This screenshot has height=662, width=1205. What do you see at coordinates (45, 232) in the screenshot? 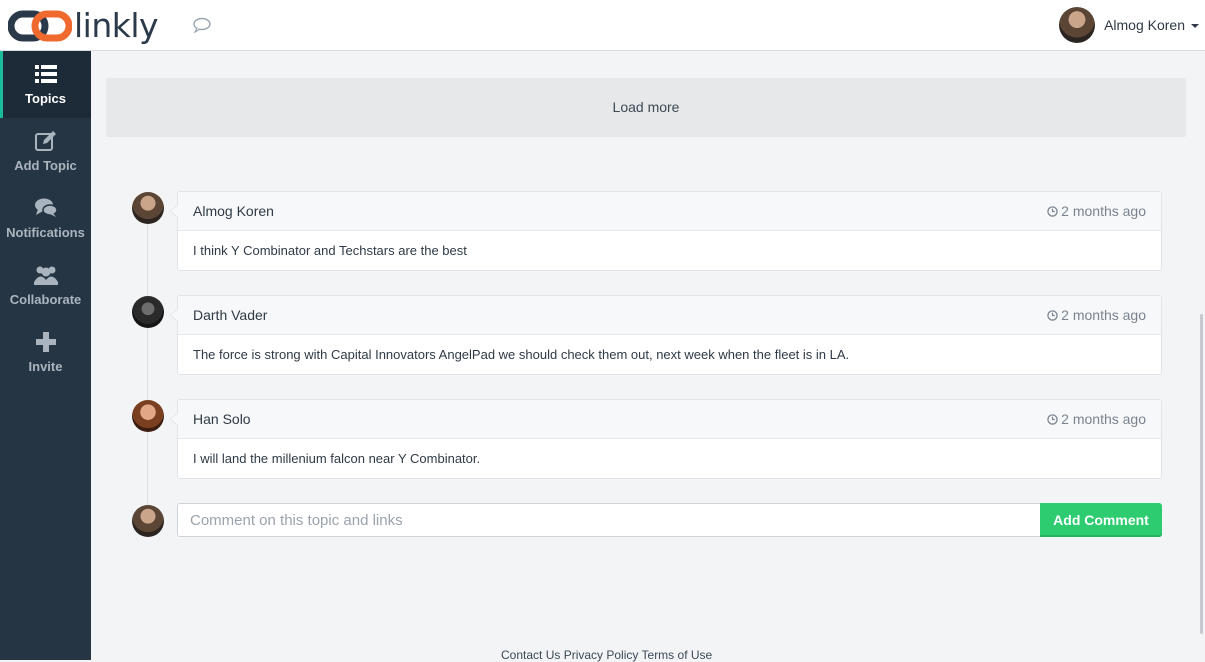
I see `sidebar-item-label: Notifications` at bounding box center [45, 232].